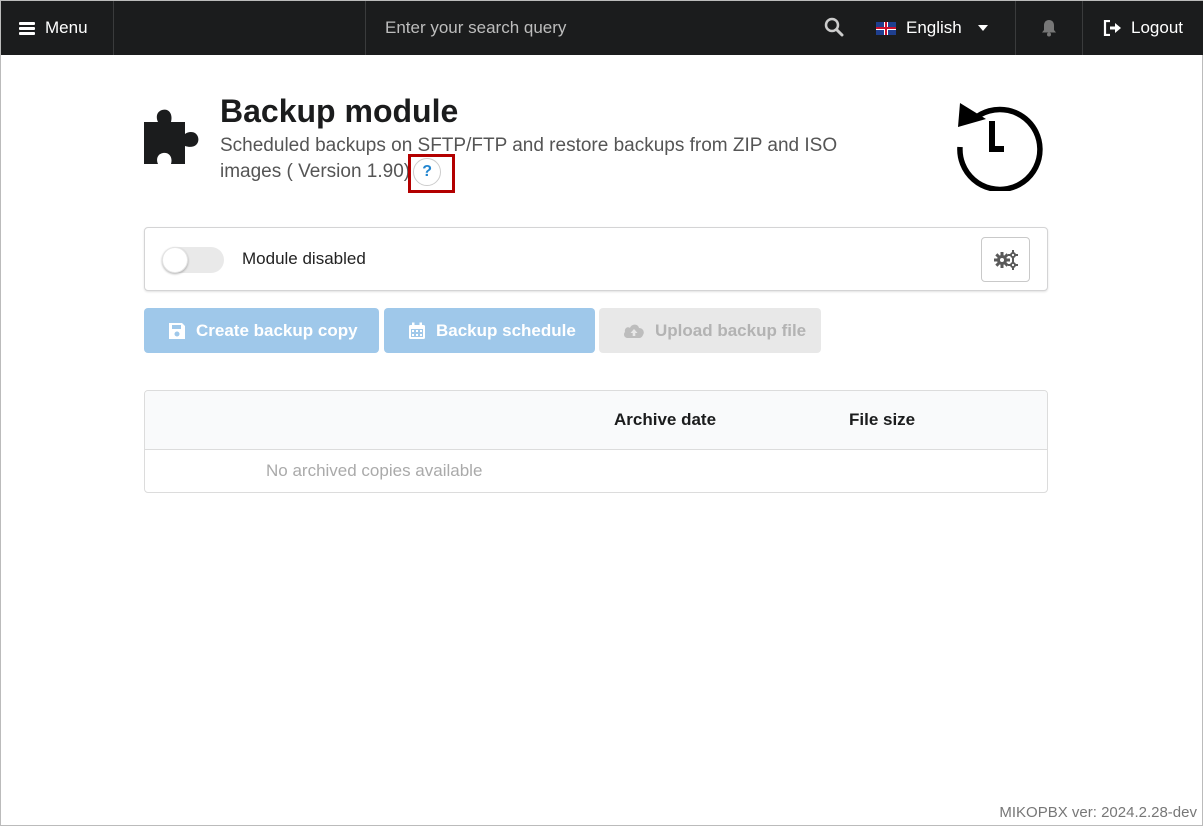 The image size is (1203, 826). I want to click on module-status-label: Module disabled, so click(304, 258).